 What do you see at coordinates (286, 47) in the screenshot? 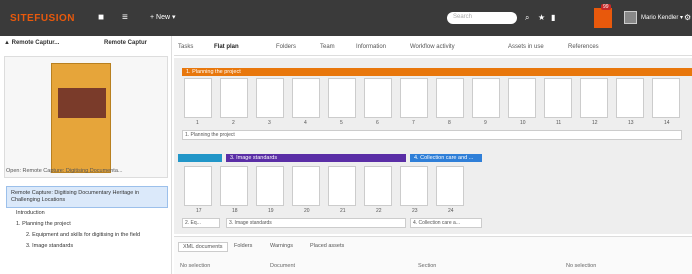
I see `tab-folders: Folders` at bounding box center [286, 47].